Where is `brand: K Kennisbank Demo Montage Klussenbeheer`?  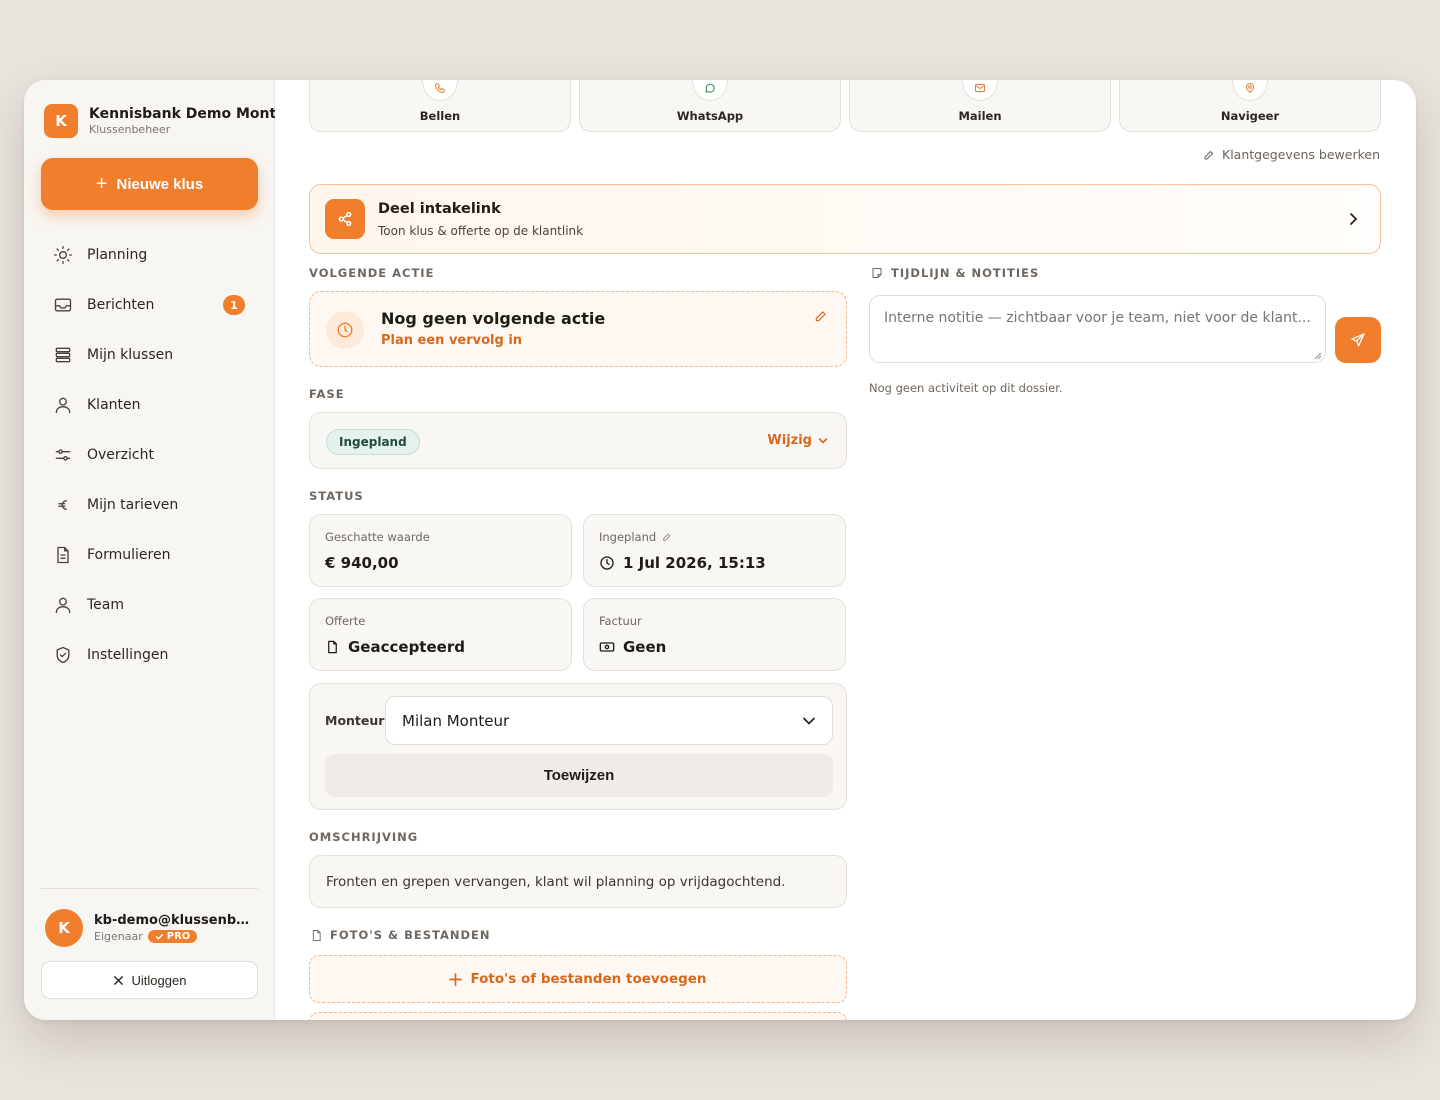 brand: K Kennisbank Demo Montage Klussenbeheer is located at coordinates (159, 121).